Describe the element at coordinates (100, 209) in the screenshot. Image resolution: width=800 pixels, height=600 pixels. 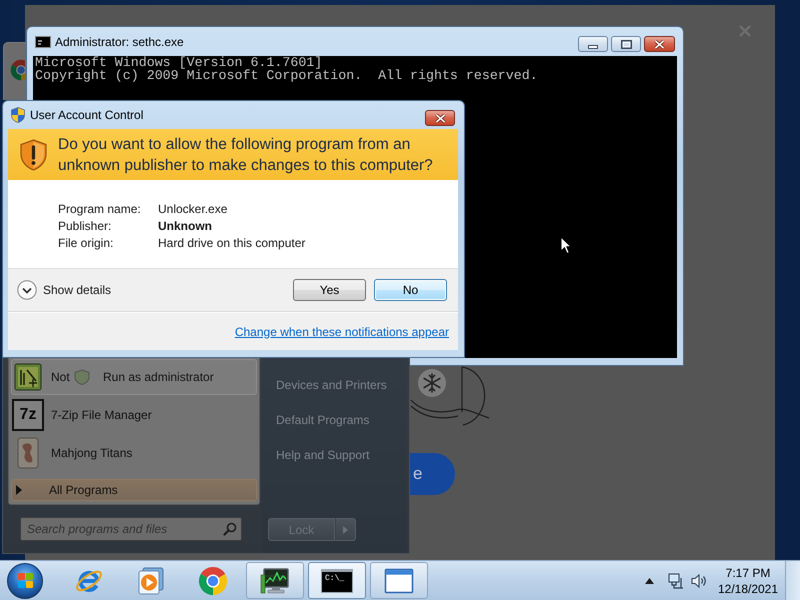
I see `detail-label: Program name:` at that location.